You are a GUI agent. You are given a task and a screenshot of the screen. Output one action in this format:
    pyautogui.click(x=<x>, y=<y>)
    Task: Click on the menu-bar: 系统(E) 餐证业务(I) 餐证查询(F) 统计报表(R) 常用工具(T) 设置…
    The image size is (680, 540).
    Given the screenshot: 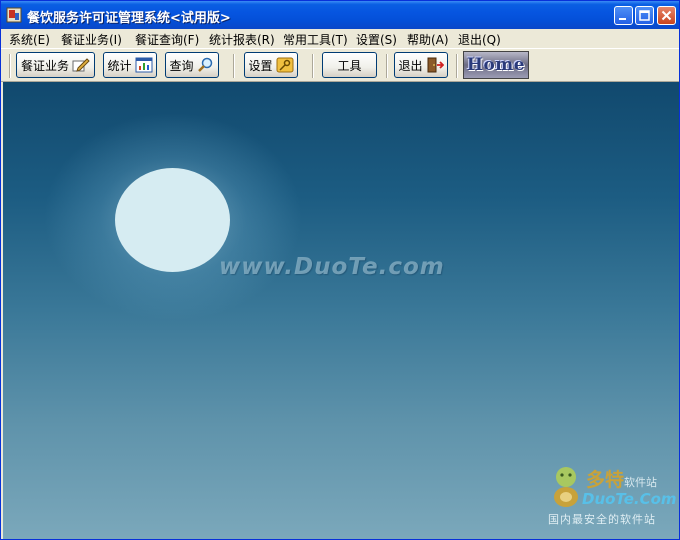 What is the action you would take?
    pyautogui.click(x=340, y=38)
    